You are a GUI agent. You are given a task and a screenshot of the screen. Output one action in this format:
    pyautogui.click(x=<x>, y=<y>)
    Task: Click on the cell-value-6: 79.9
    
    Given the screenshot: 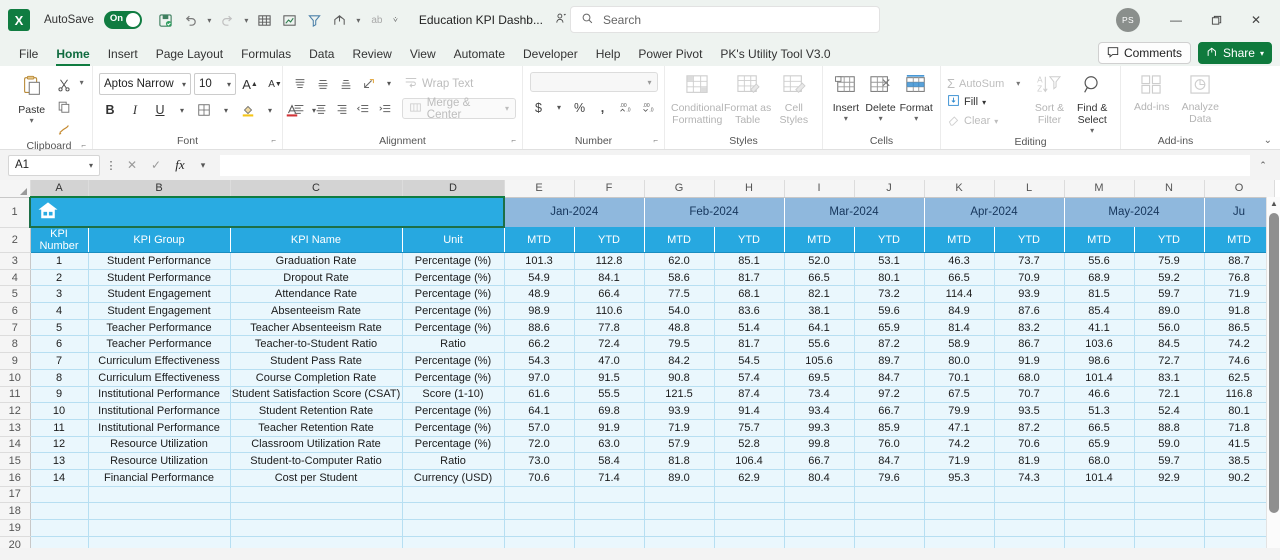 What is the action you would take?
    pyautogui.click(x=959, y=411)
    